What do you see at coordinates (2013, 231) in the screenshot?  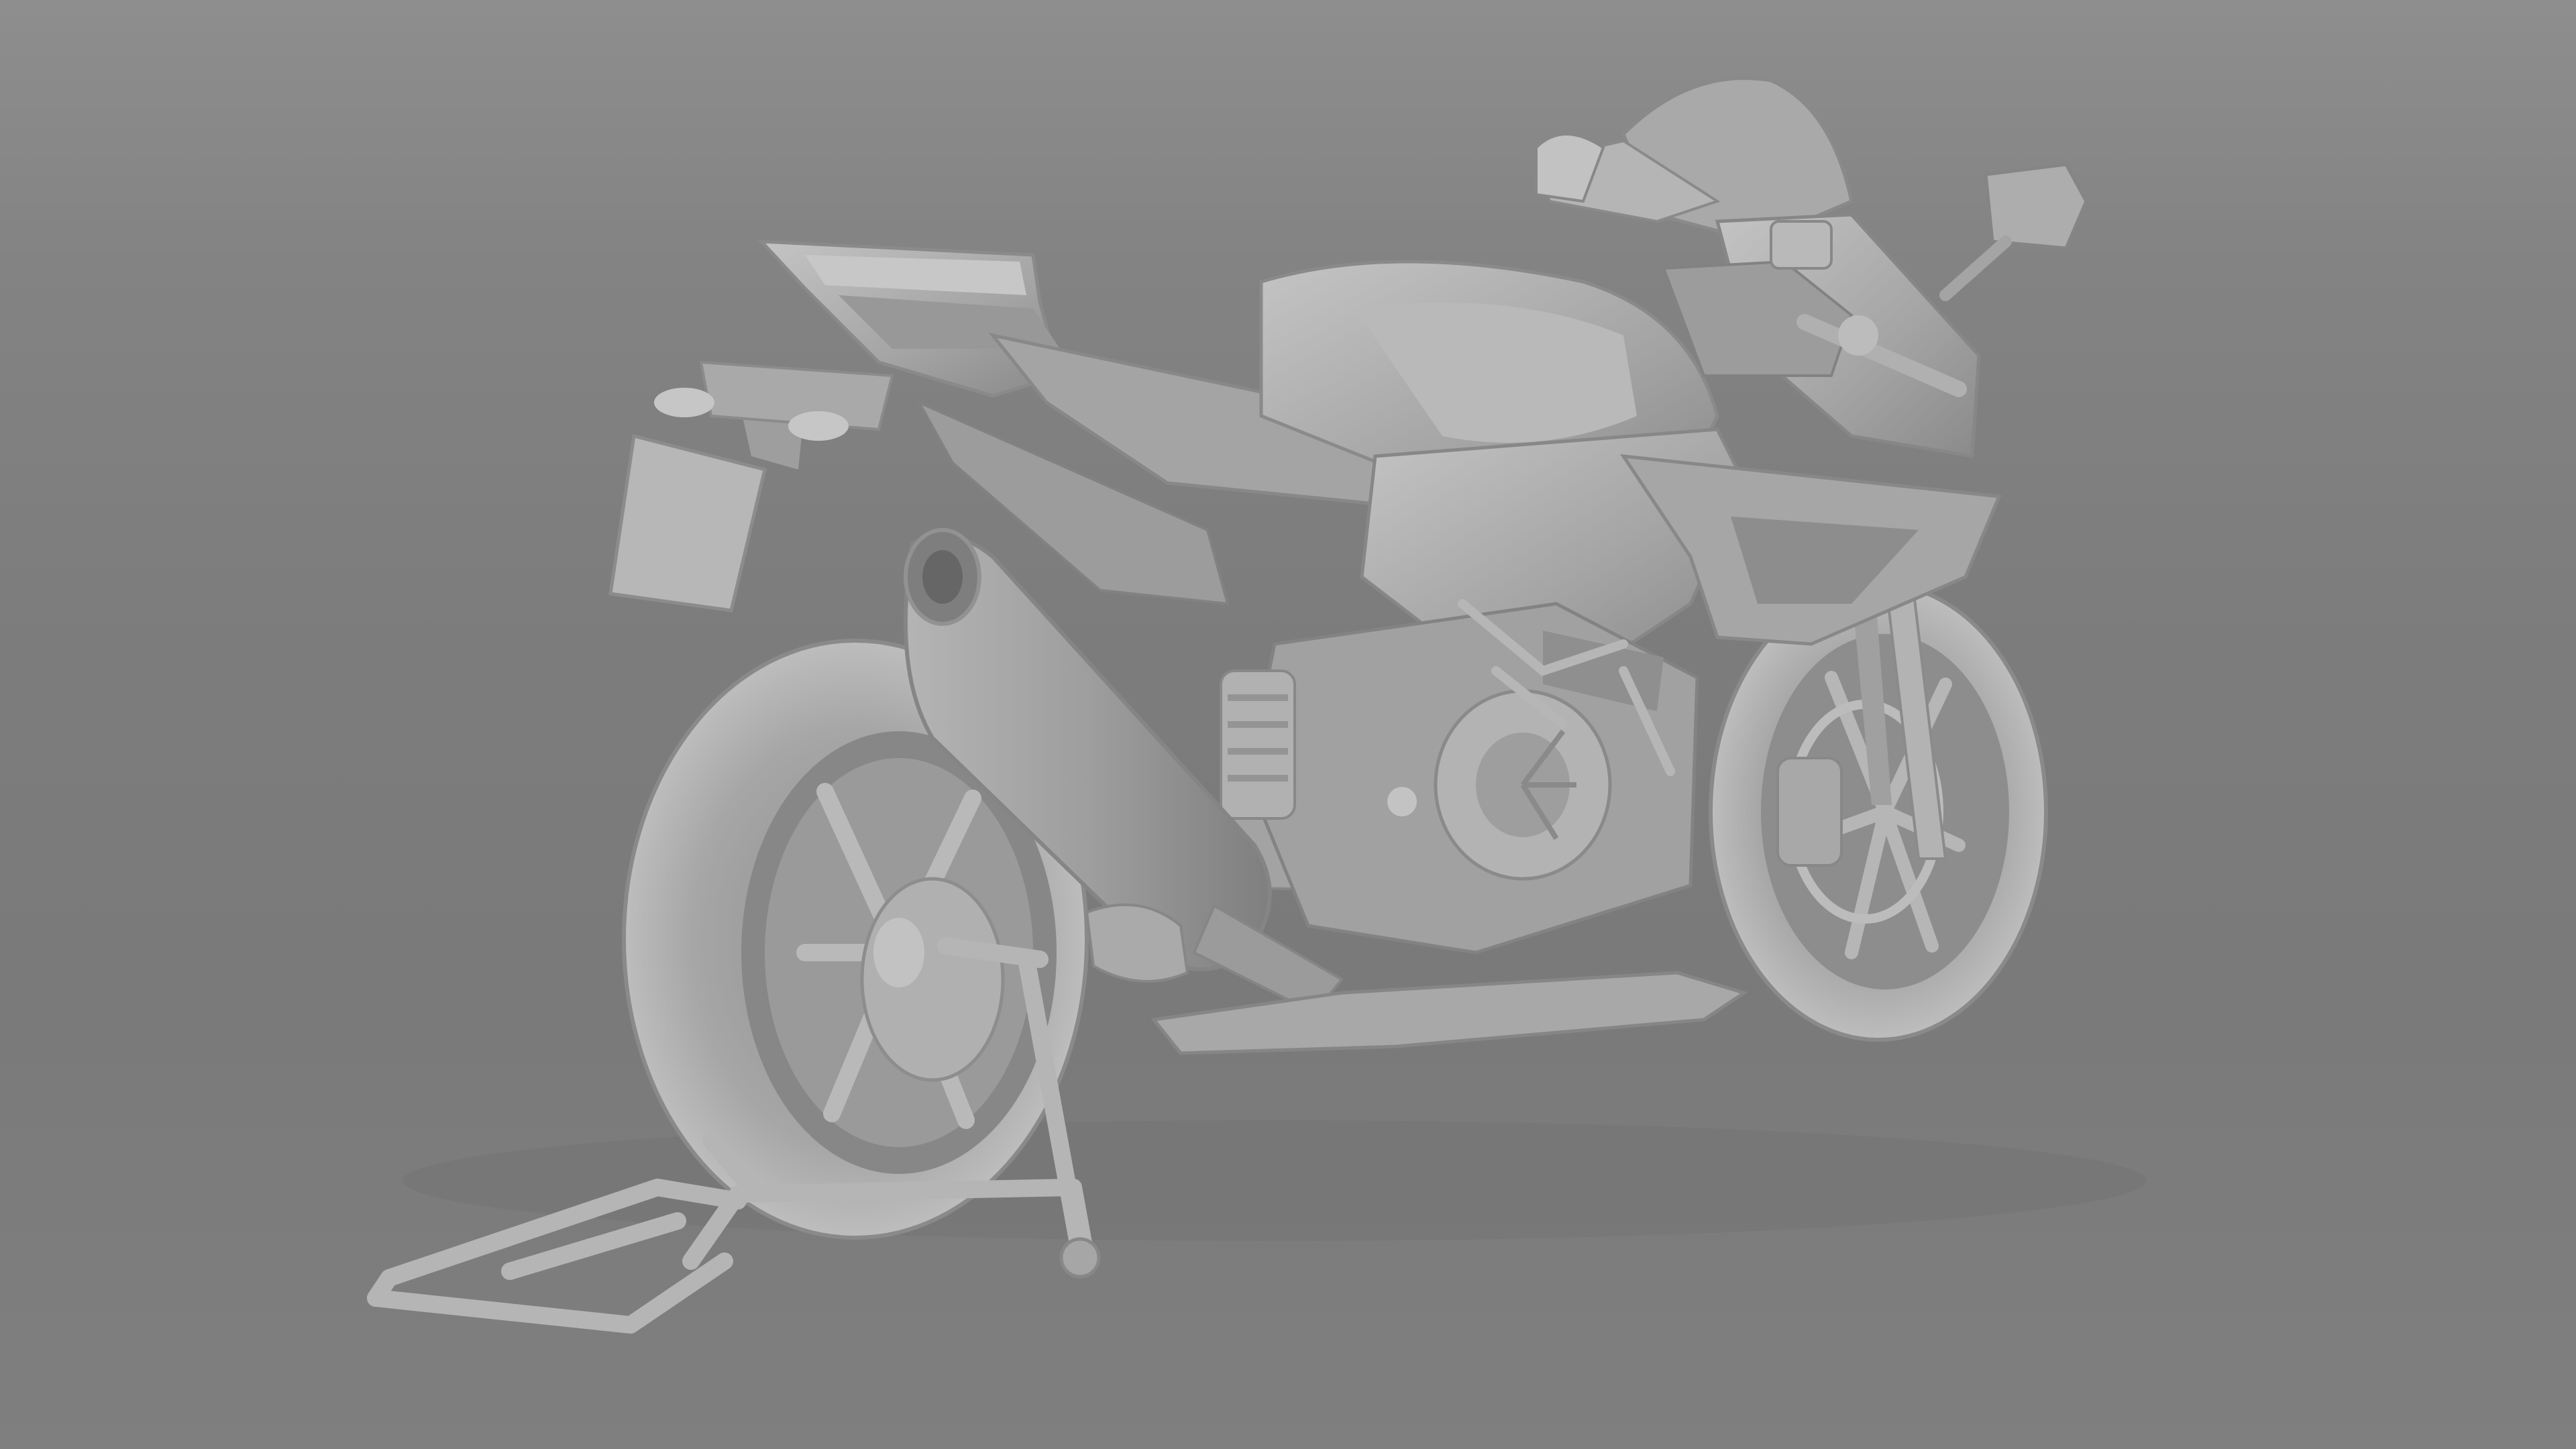 I see `mirror` at bounding box center [2013, 231].